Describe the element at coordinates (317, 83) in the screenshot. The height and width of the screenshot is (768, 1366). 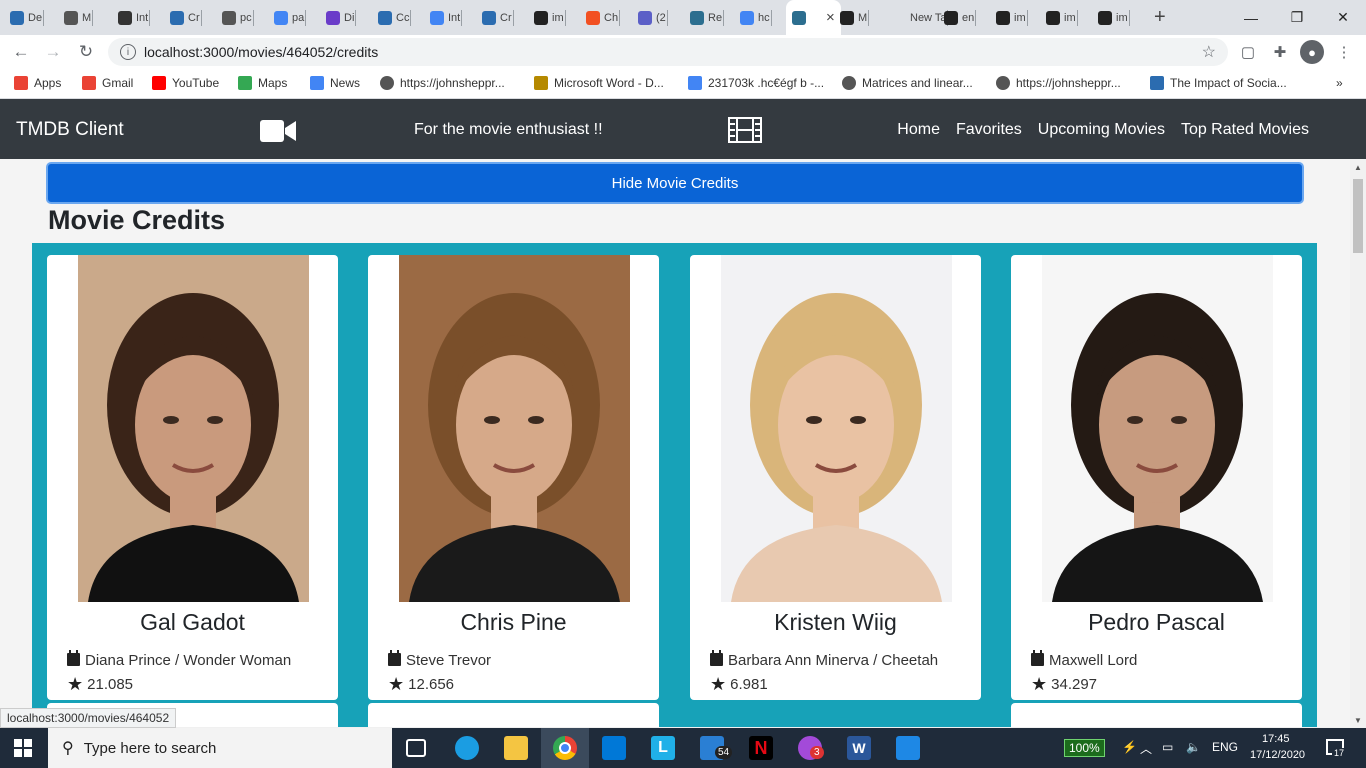
I see `bookmark-favicon-icon` at that location.